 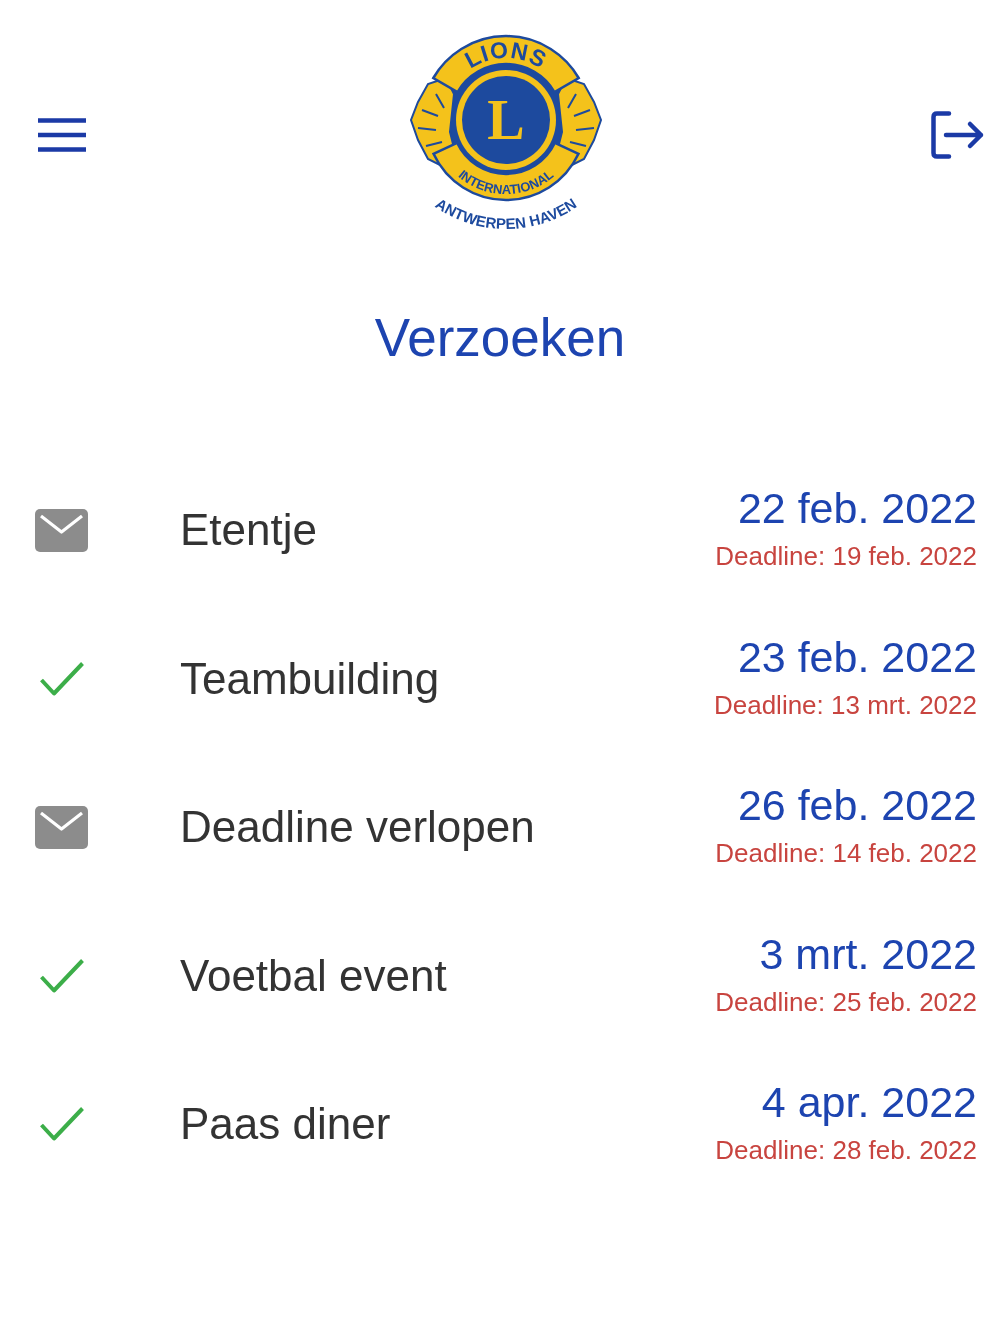 I want to click on request-name: Etentje, so click(x=248, y=530).